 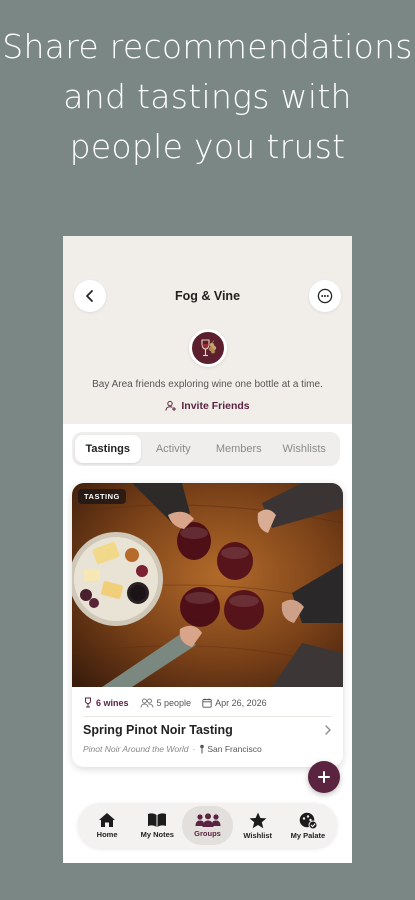 What do you see at coordinates (102, 496) in the screenshot?
I see `tasting-badge: TASTING` at bounding box center [102, 496].